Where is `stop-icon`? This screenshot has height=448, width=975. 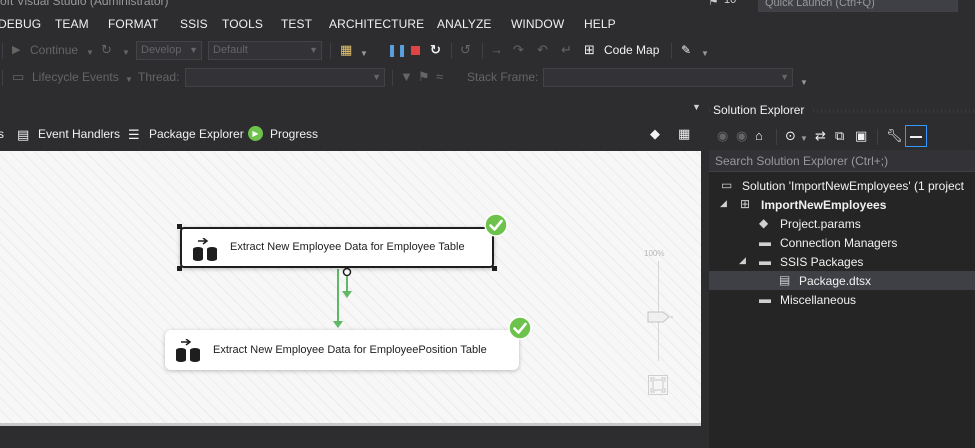 stop-icon is located at coordinates (415, 50).